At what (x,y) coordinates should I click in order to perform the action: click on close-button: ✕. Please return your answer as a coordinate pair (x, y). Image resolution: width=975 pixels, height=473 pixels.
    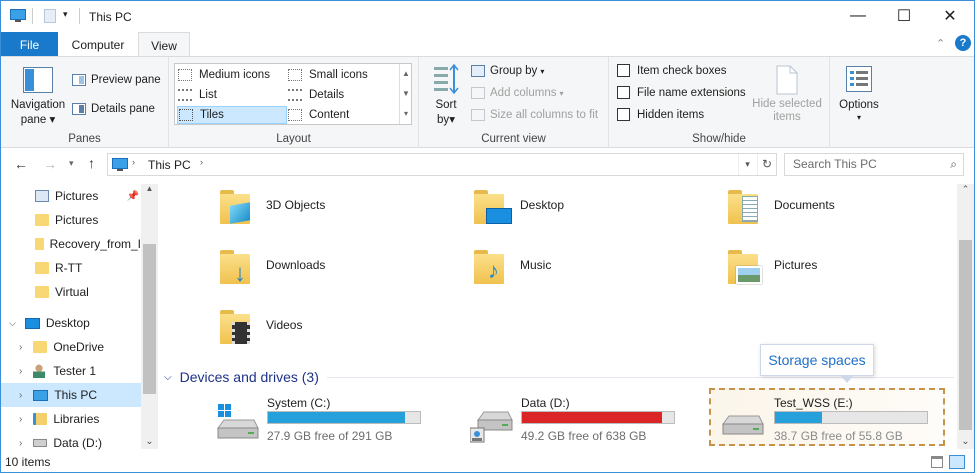
    Looking at the image, I should click on (950, 16).